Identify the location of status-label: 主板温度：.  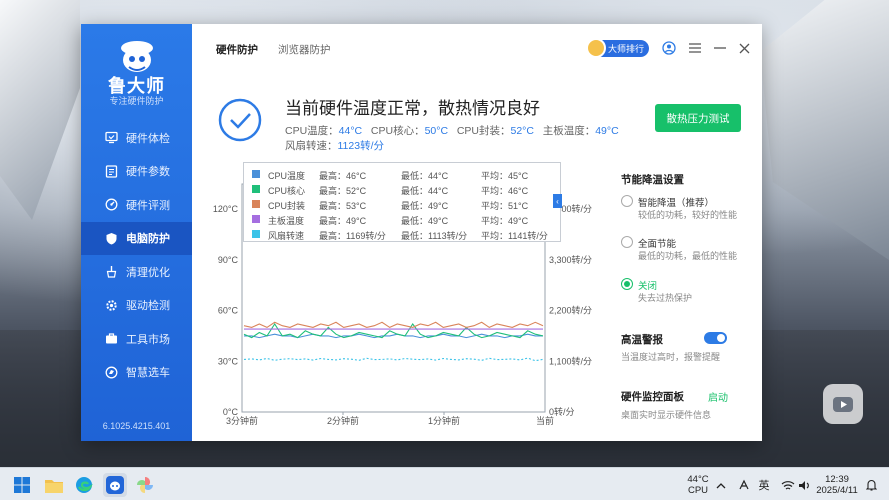
(569, 131).